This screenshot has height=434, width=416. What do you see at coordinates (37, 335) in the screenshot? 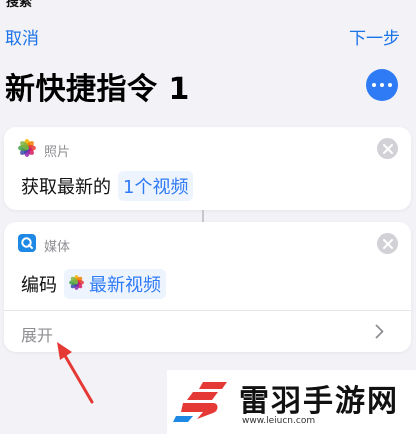
I see `expand-label: 展开` at bounding box center [37, 335].